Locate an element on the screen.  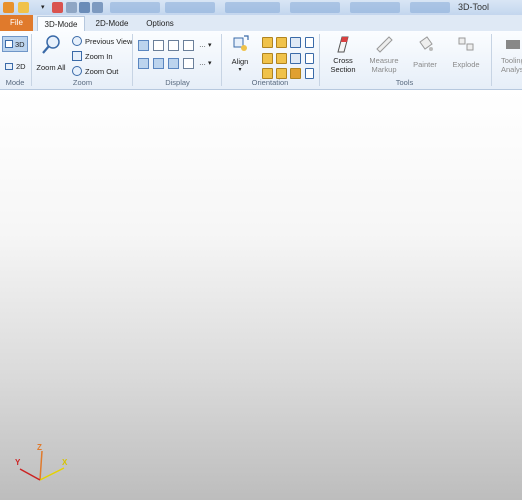
previous-view-icon is located at coordinates (77, 41).